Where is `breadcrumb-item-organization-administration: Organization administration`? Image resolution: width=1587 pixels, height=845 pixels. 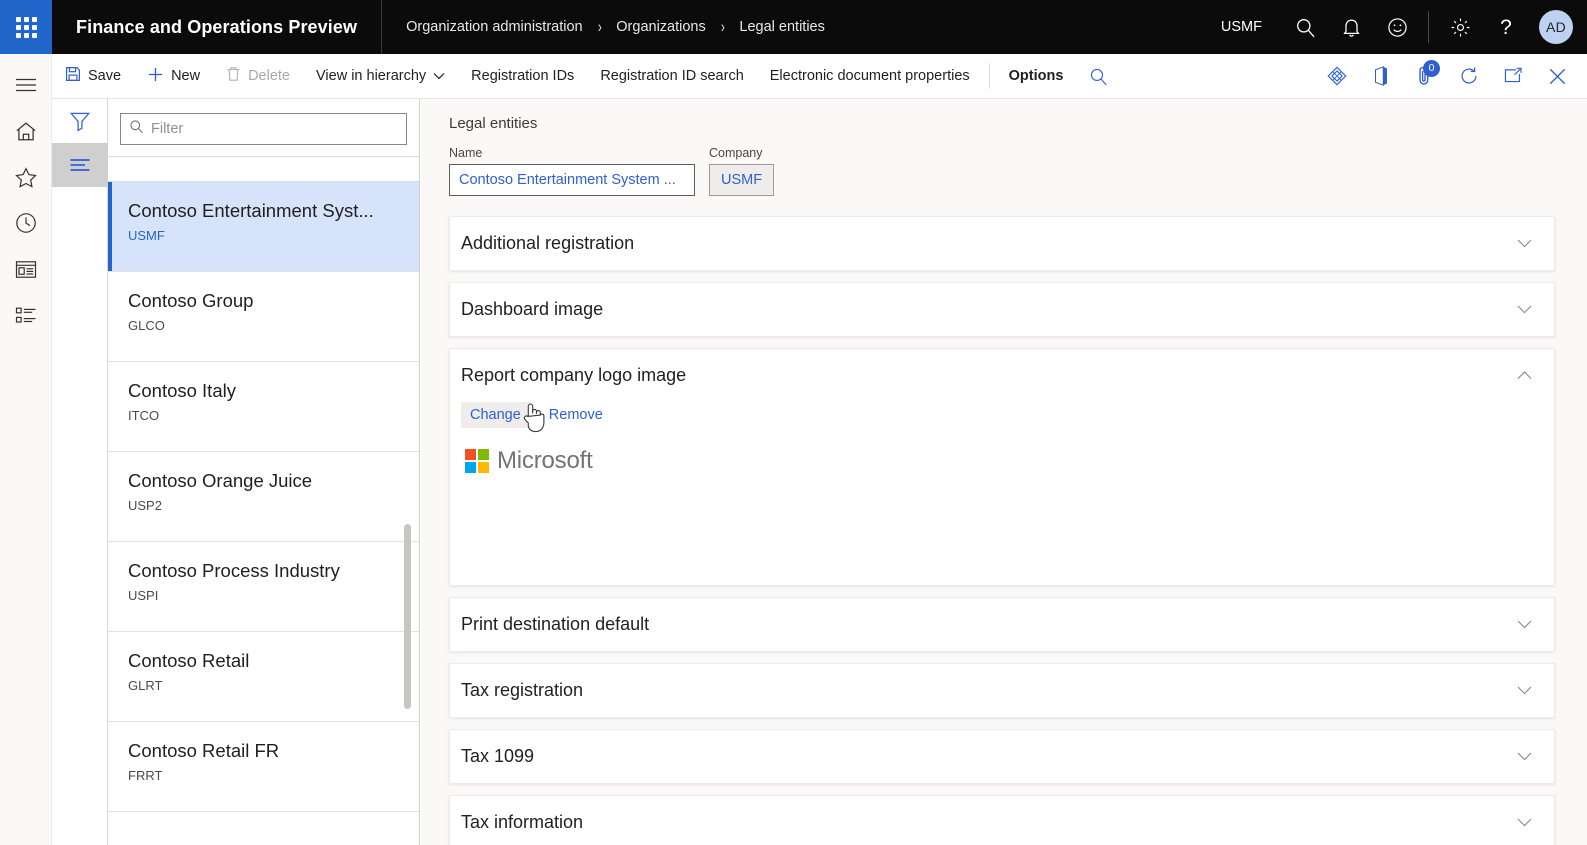
breadcrumb-item-organization-administration: Organization administration is located at coordinates (494, 27).